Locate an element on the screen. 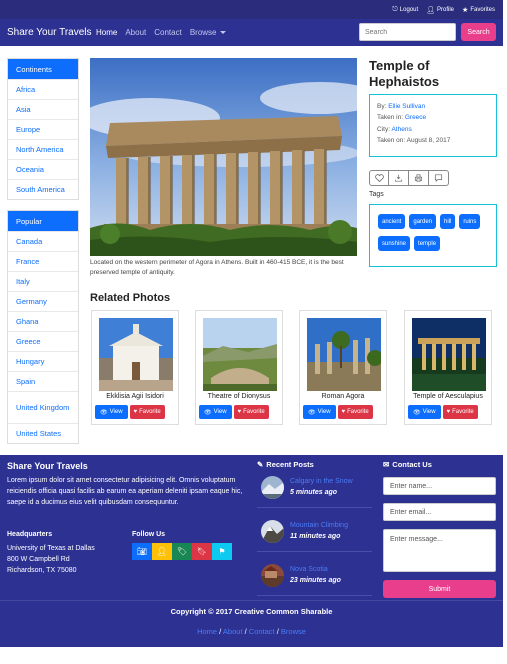 The image size is (507, 664). post-title: Calgary in the Snow is located at coordinates (321, 481).